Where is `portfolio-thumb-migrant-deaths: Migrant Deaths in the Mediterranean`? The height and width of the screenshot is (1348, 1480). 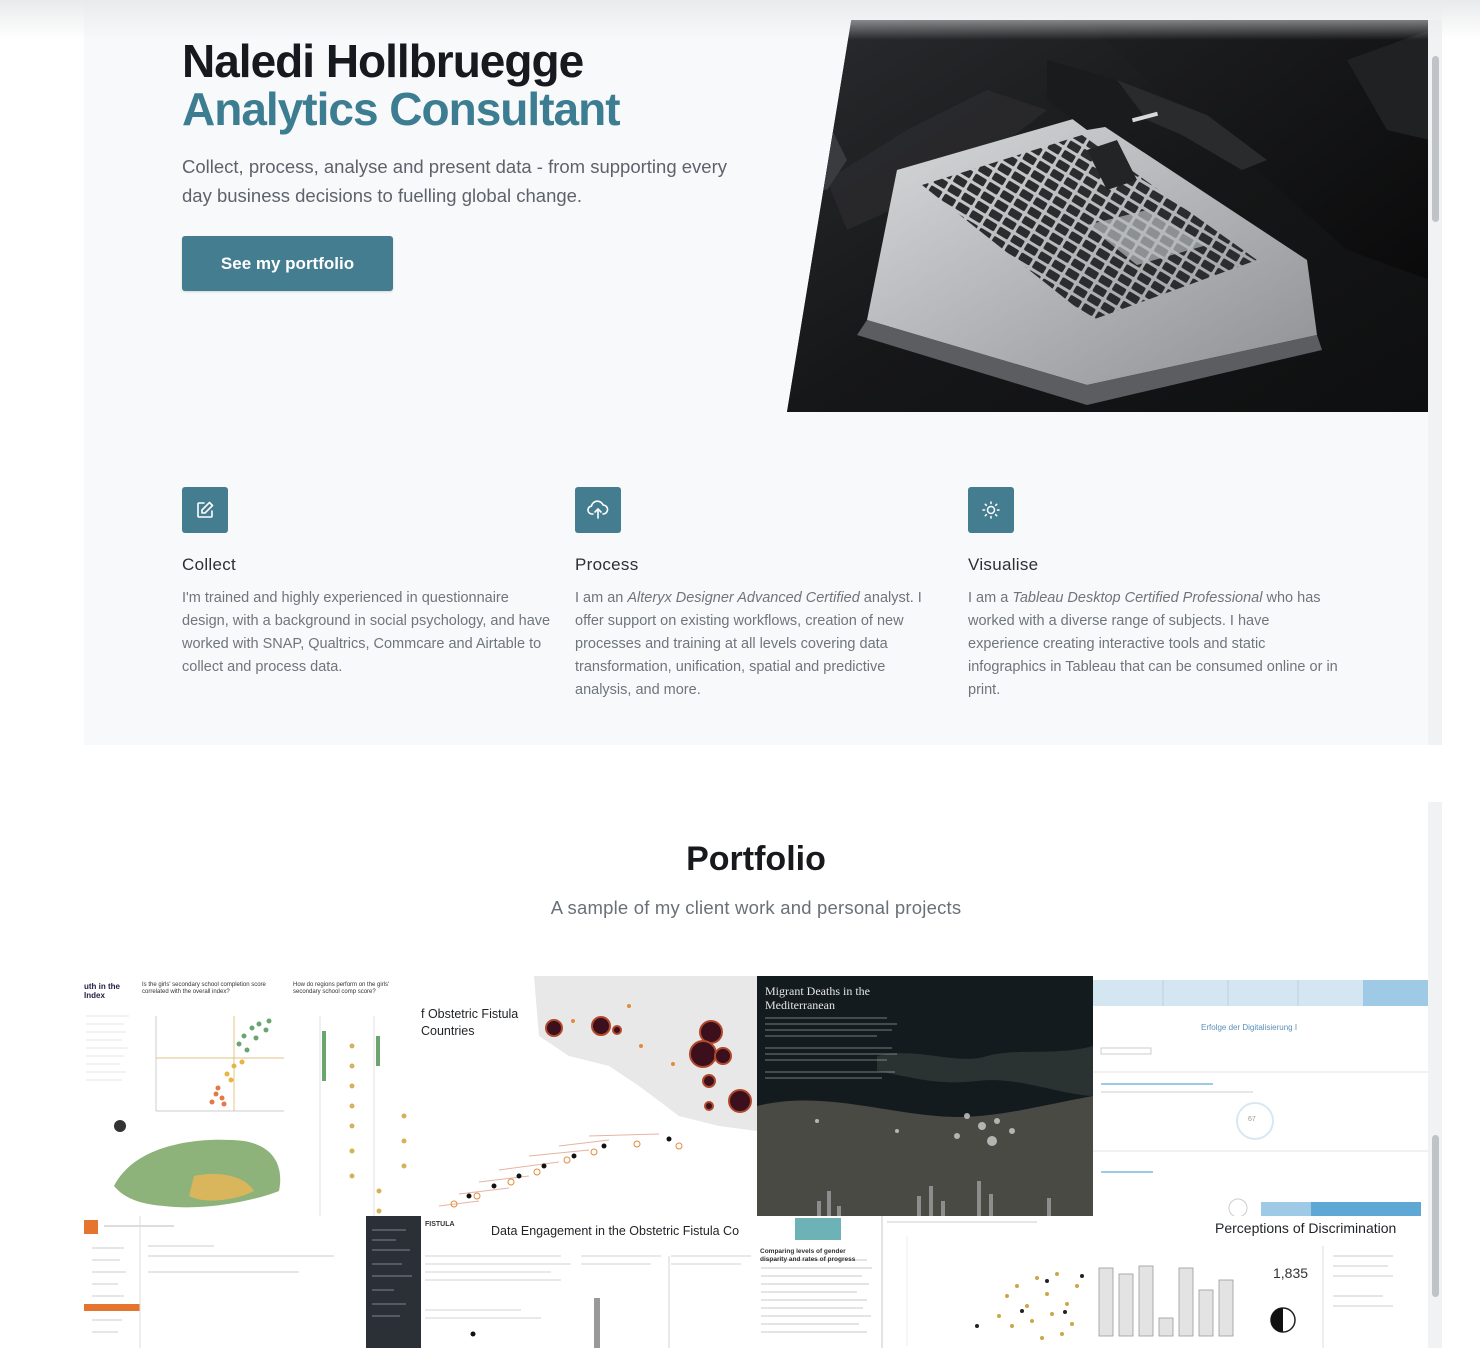
portfolio-thumb-migrant-deaths: Migrant Deaths in the Mediterranean is located at coordinates (925, 1098).